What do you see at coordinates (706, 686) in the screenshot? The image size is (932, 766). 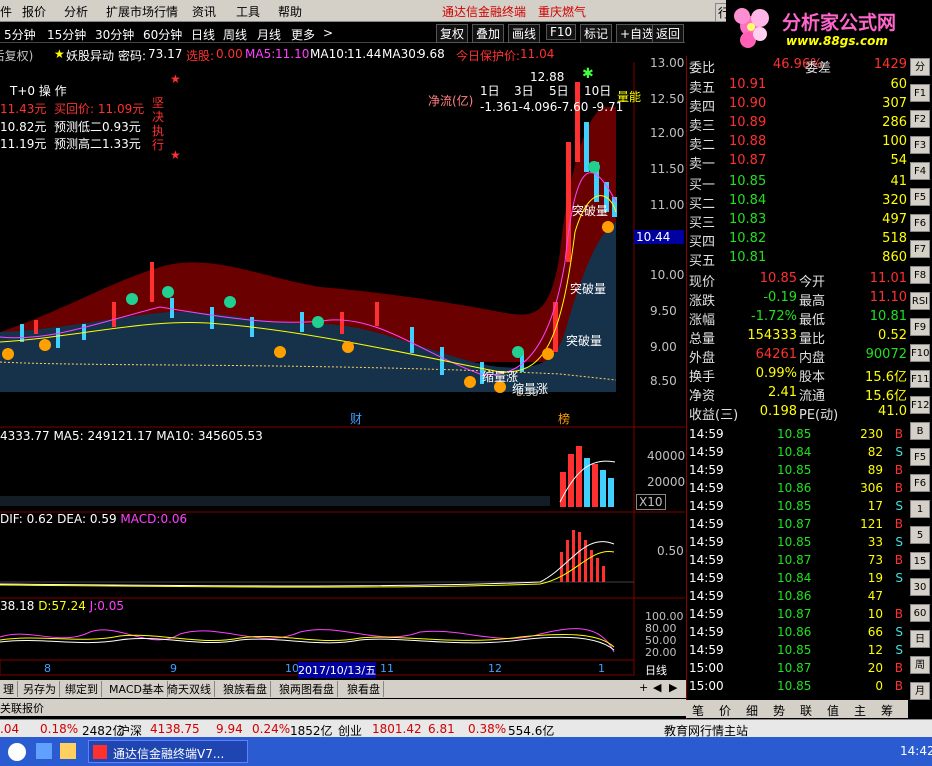 I see `tick-time: 15:00` at bounding box center [706, 686].